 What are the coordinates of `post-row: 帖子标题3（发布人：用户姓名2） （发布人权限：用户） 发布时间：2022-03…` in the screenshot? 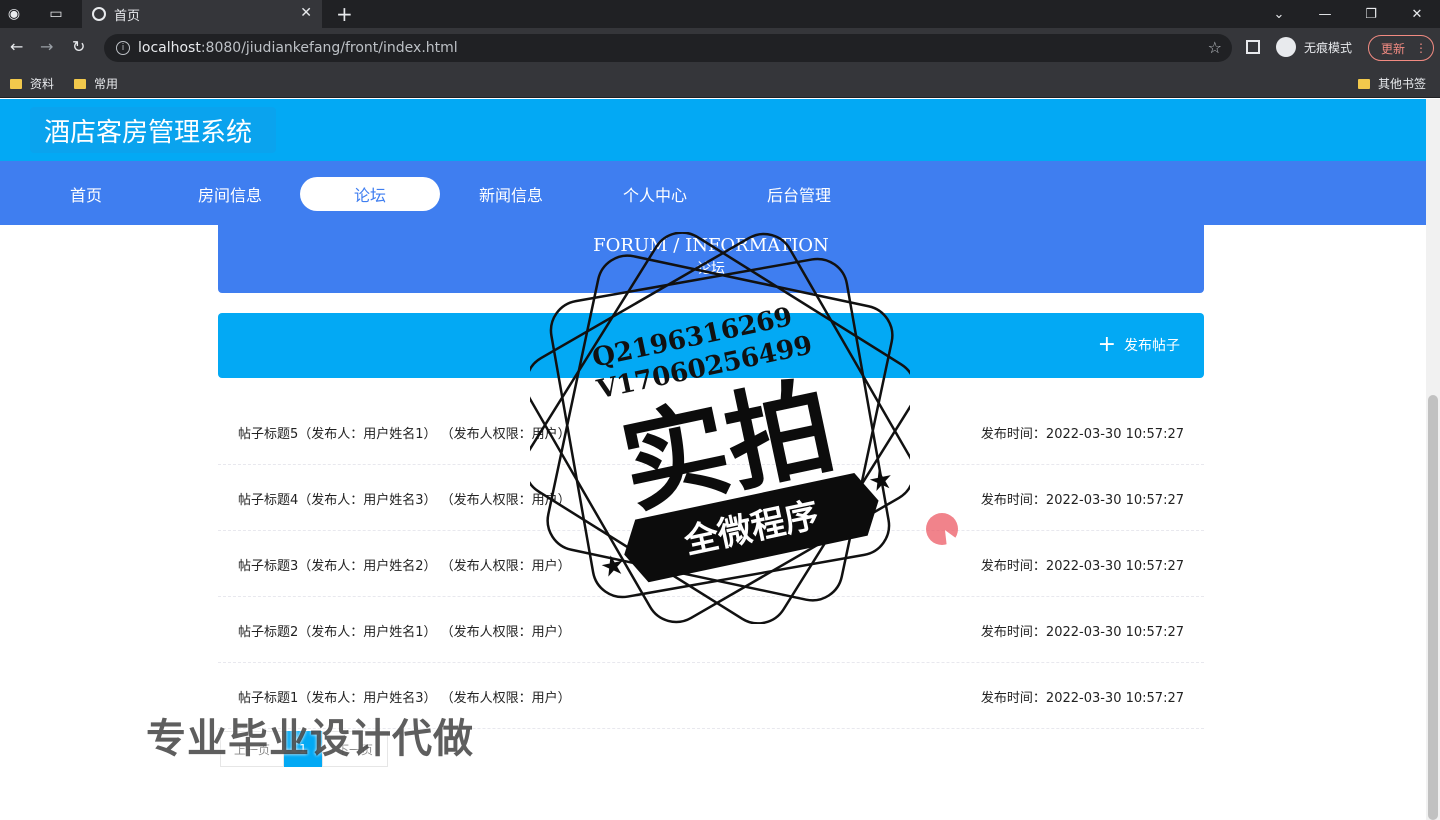 It's located at (711, 564).